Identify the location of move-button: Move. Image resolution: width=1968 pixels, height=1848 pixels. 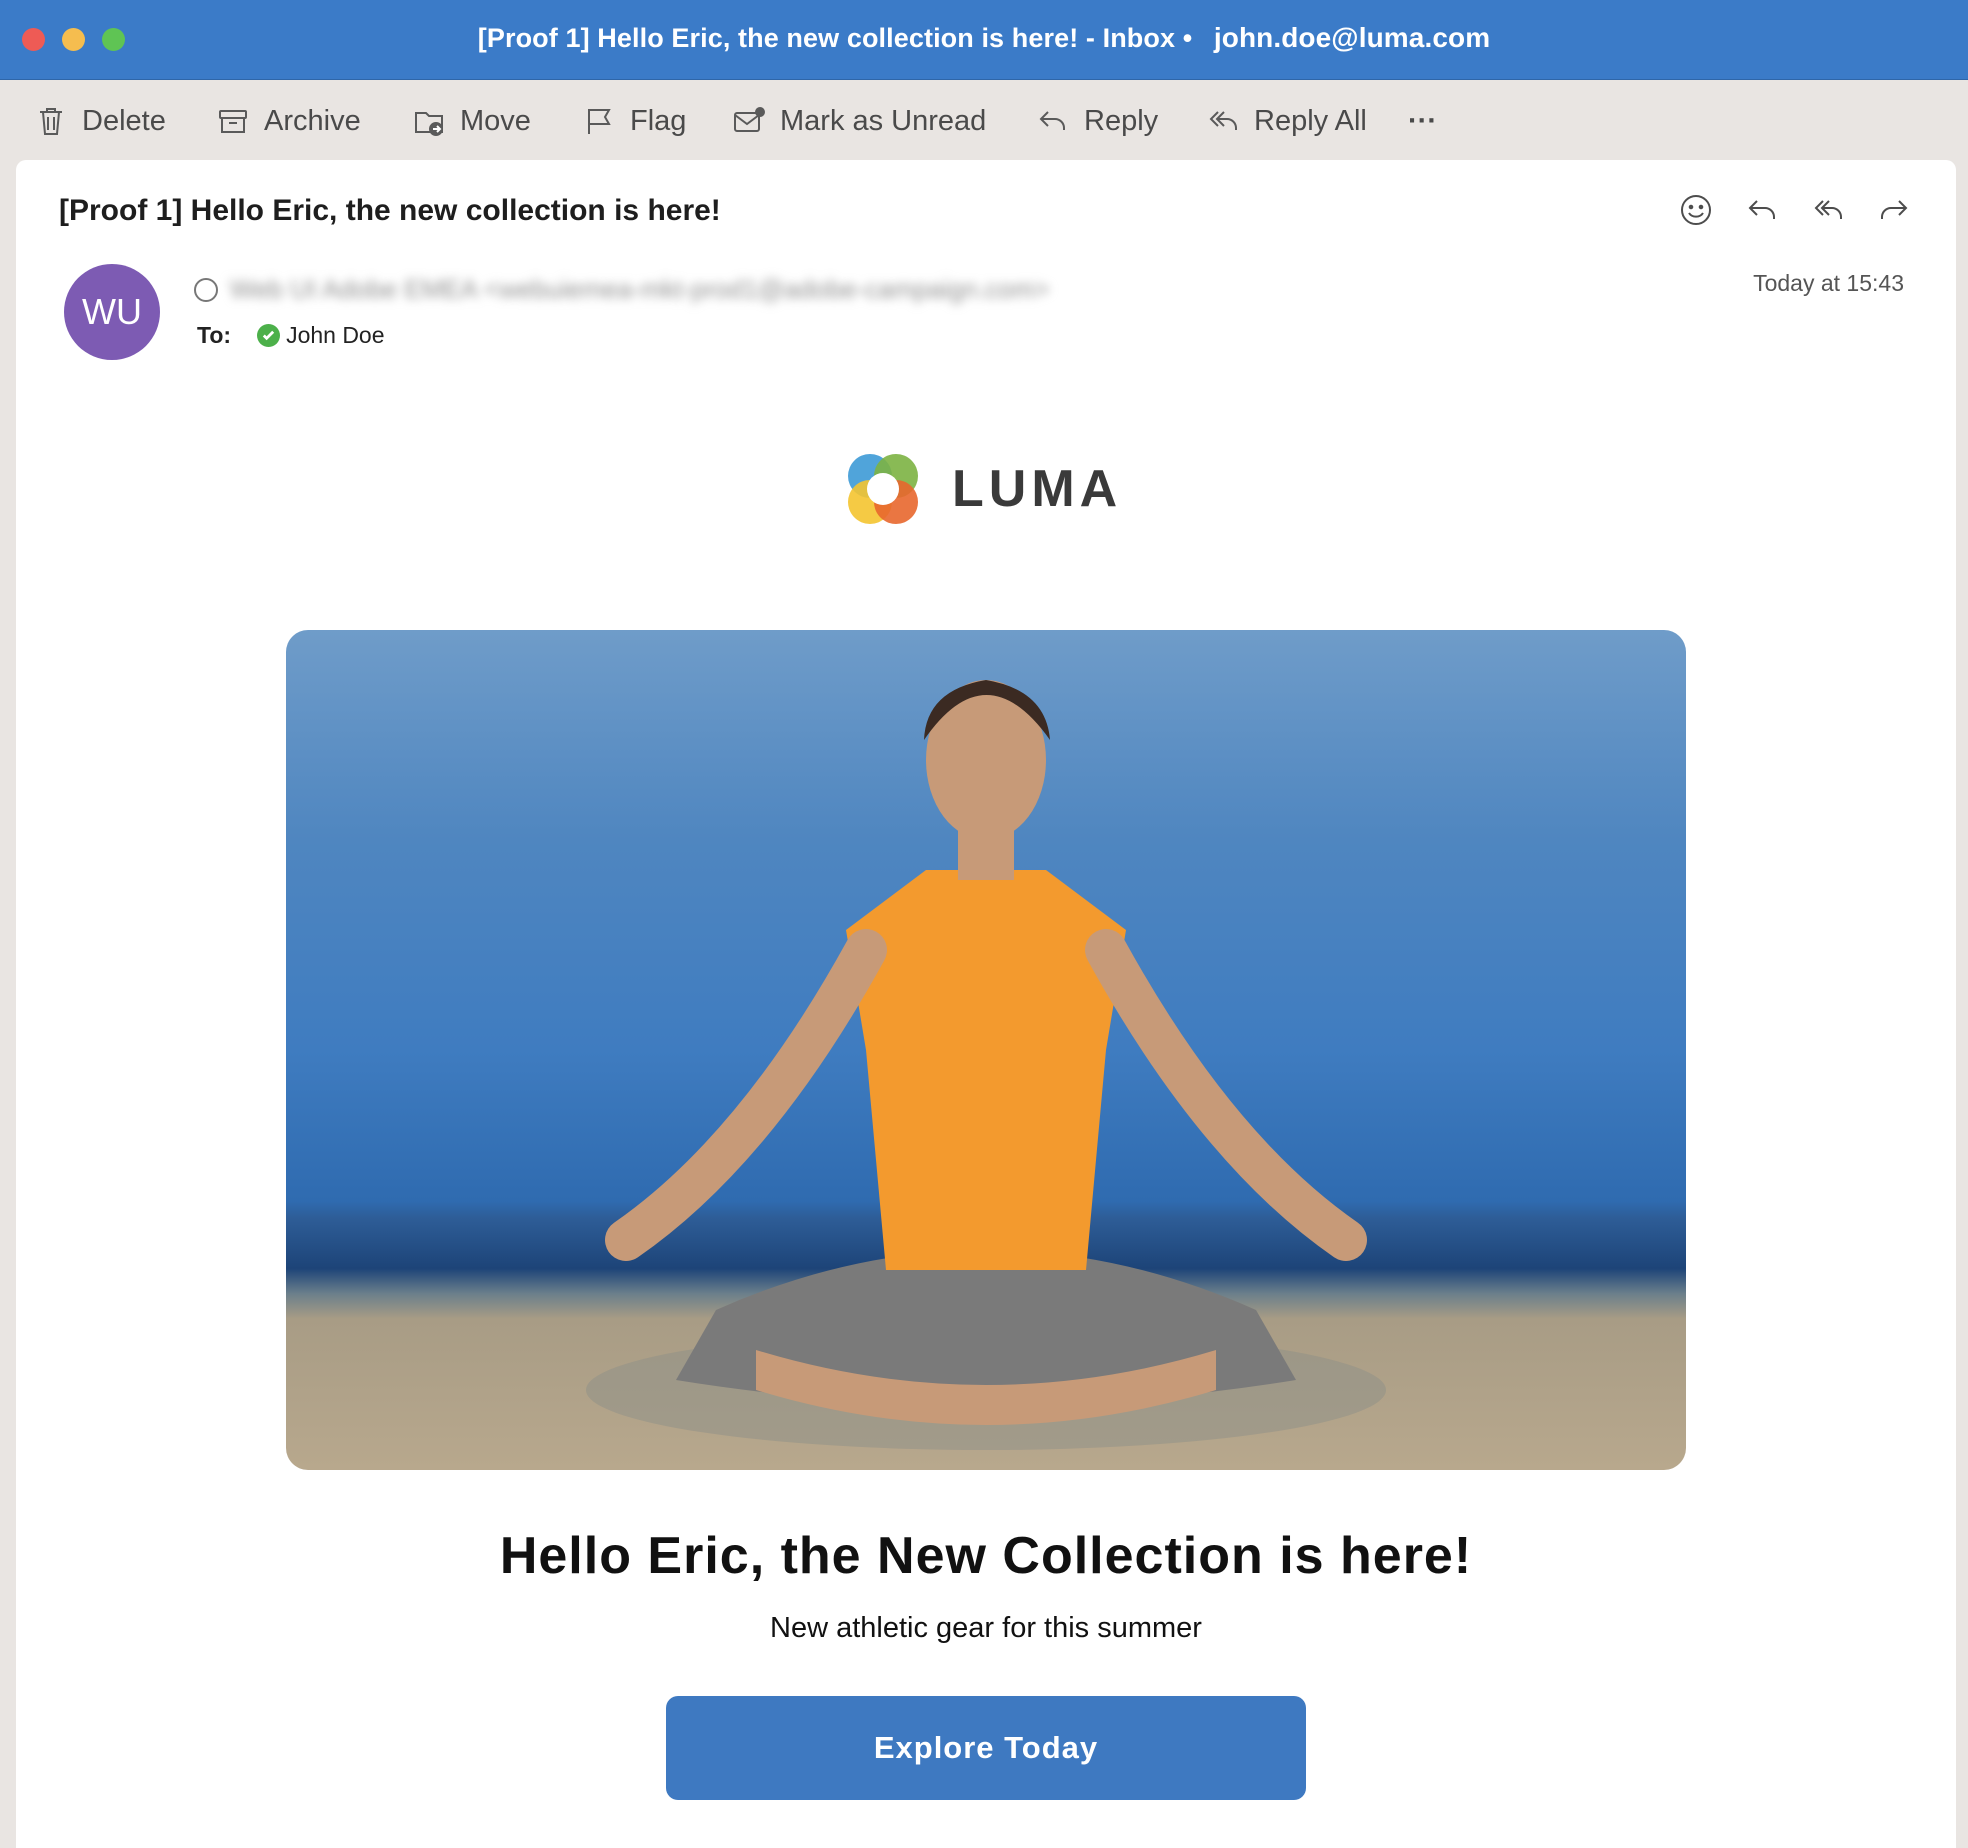
(471, 121).